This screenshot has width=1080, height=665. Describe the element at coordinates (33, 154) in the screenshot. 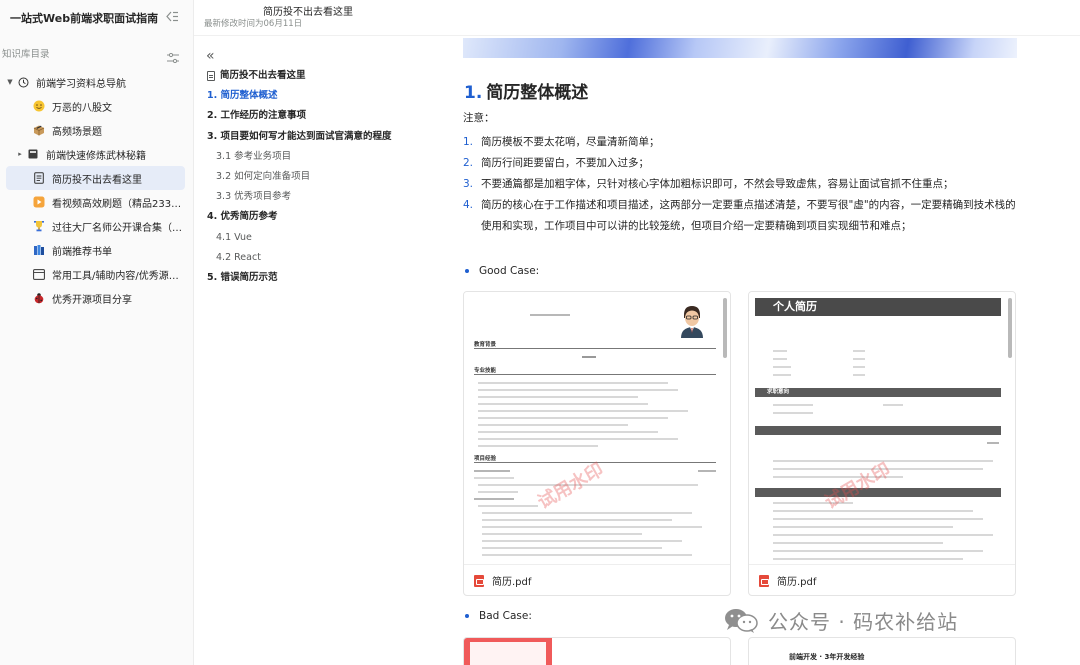

I see `book-emoji-icon` at that location.